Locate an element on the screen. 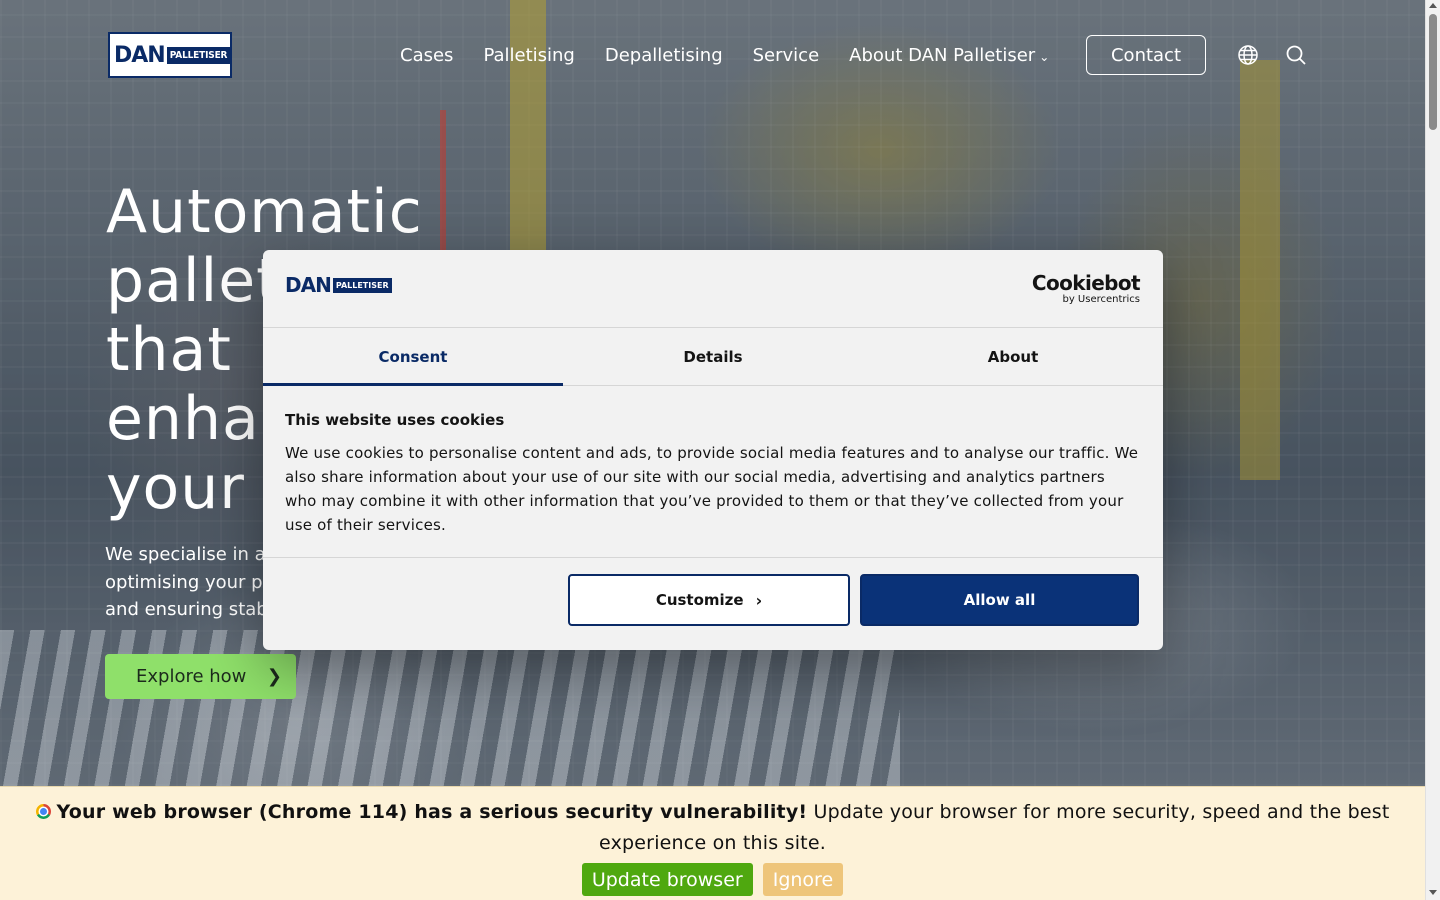 This screenshot has width=1440, height=900. nav-item-palletising: Palletising is located at coordinates (528, 55).